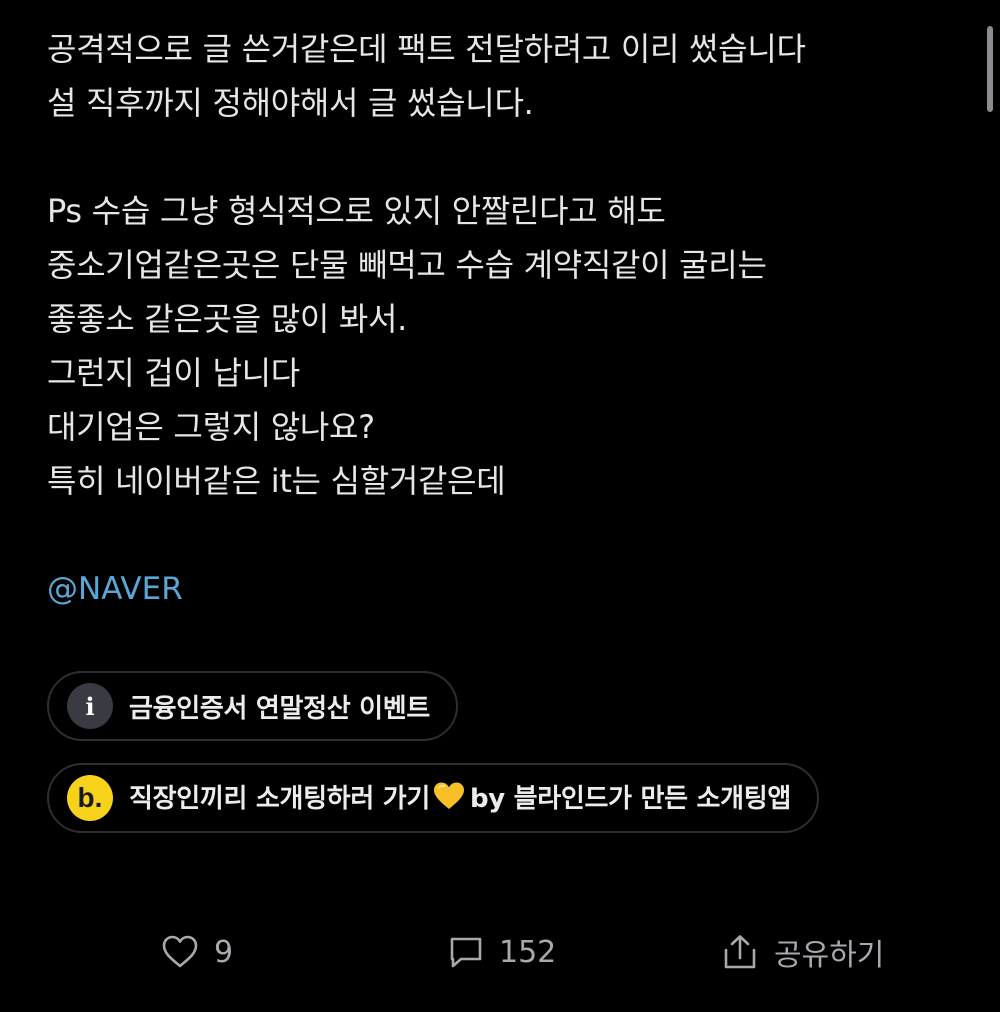 Image resolution: width=1000 pixels, height=1012 pixels. Describe the element at coordinates (407, 265) in the screenshot. I see `post-line: 중소기업같은곳은 단물 빼먹고 수습 계약직같이 굴리는` at that location.